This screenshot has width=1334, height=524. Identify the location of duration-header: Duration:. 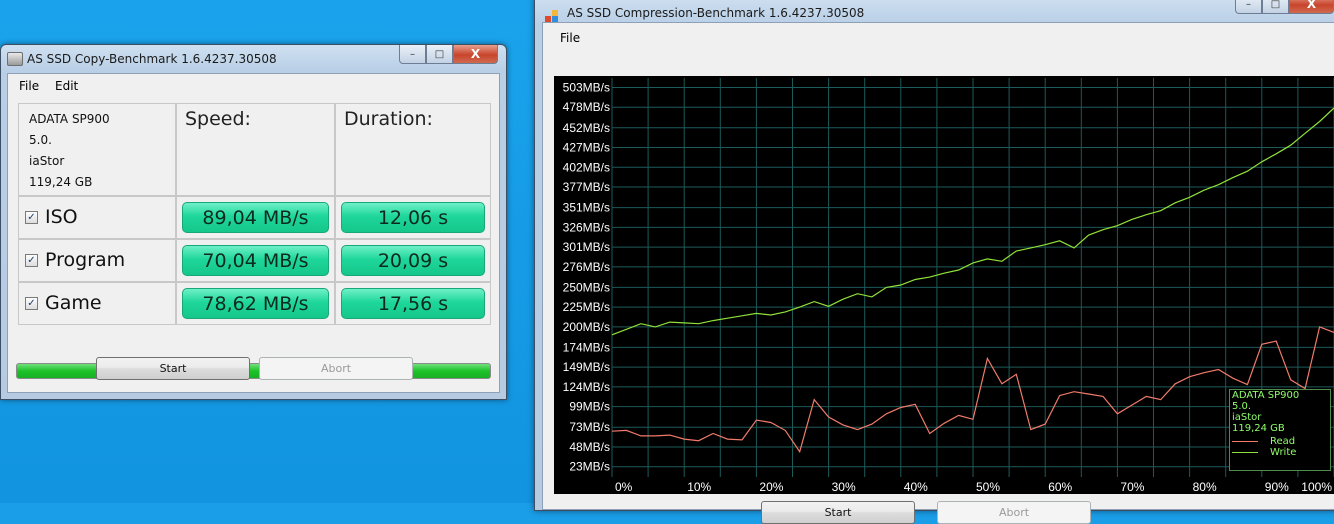
(413, 149).